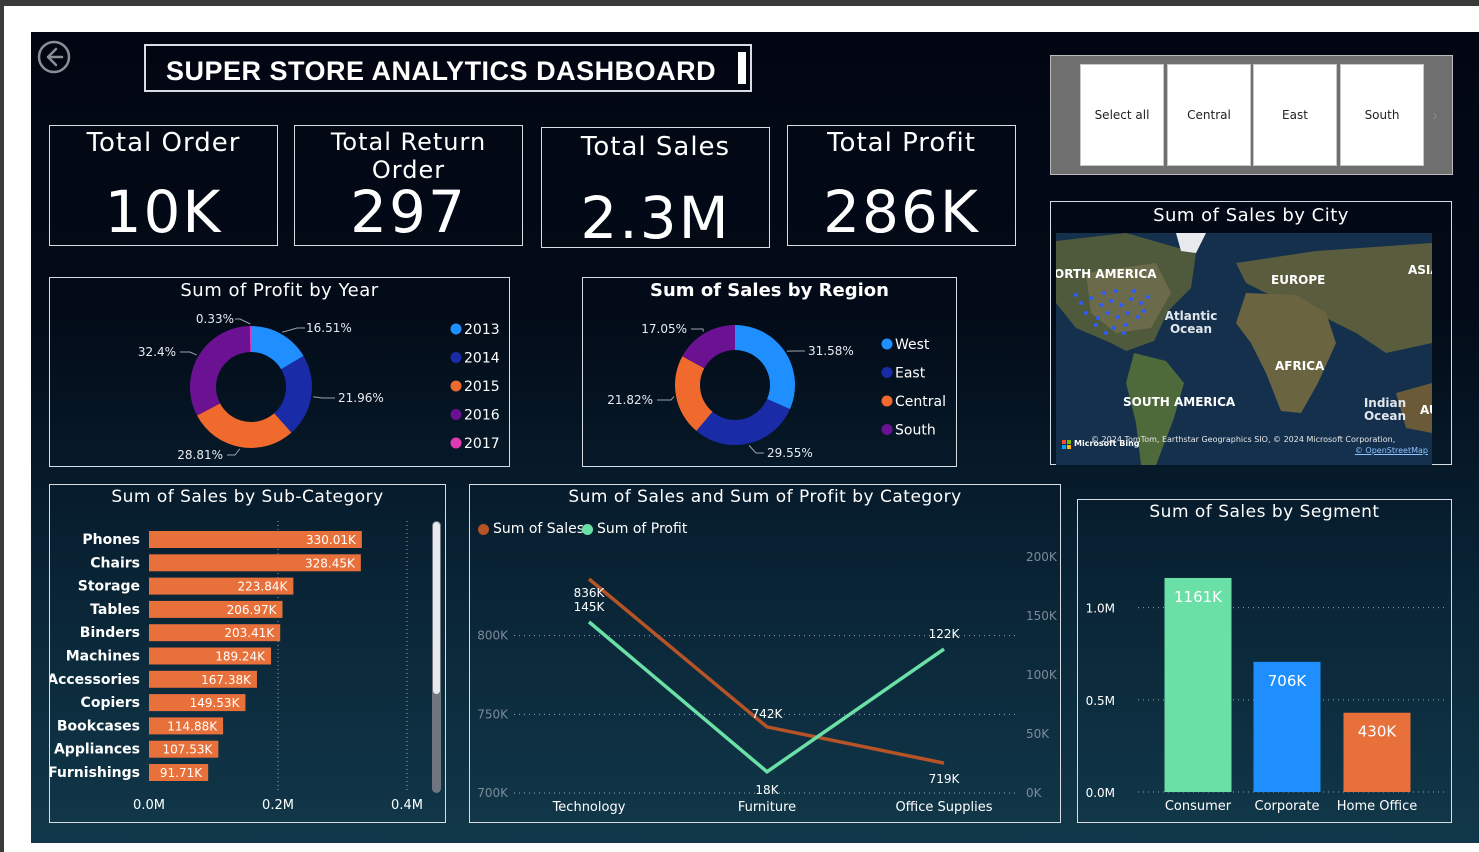 Image resolution: width=1479 pixels, height=852 pixels. Describe the element at coordinates (482, 444) in the screenshot. I see `legend-label: 2017` at that location.